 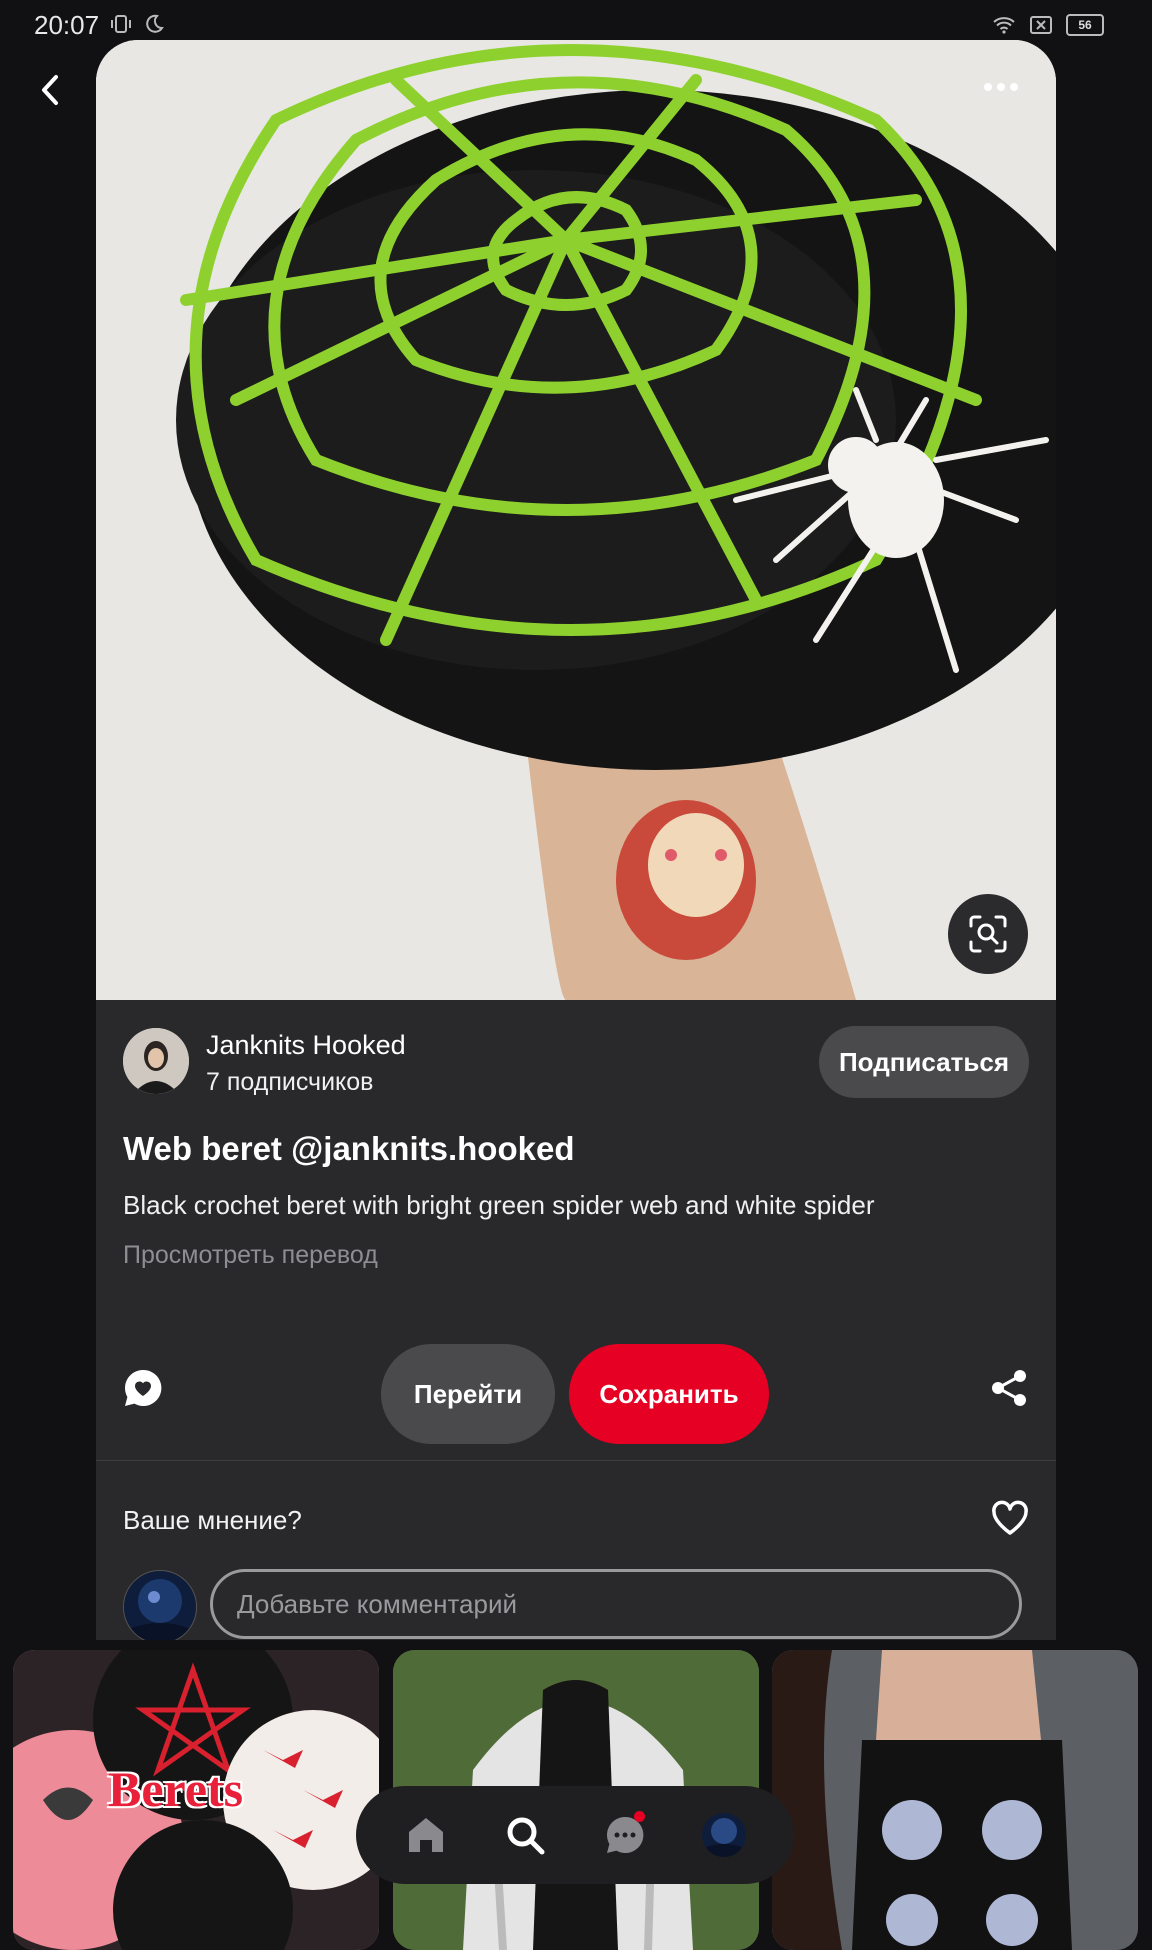 I want to click on related-pin-label: Berets, so click(x=176, y=1789).